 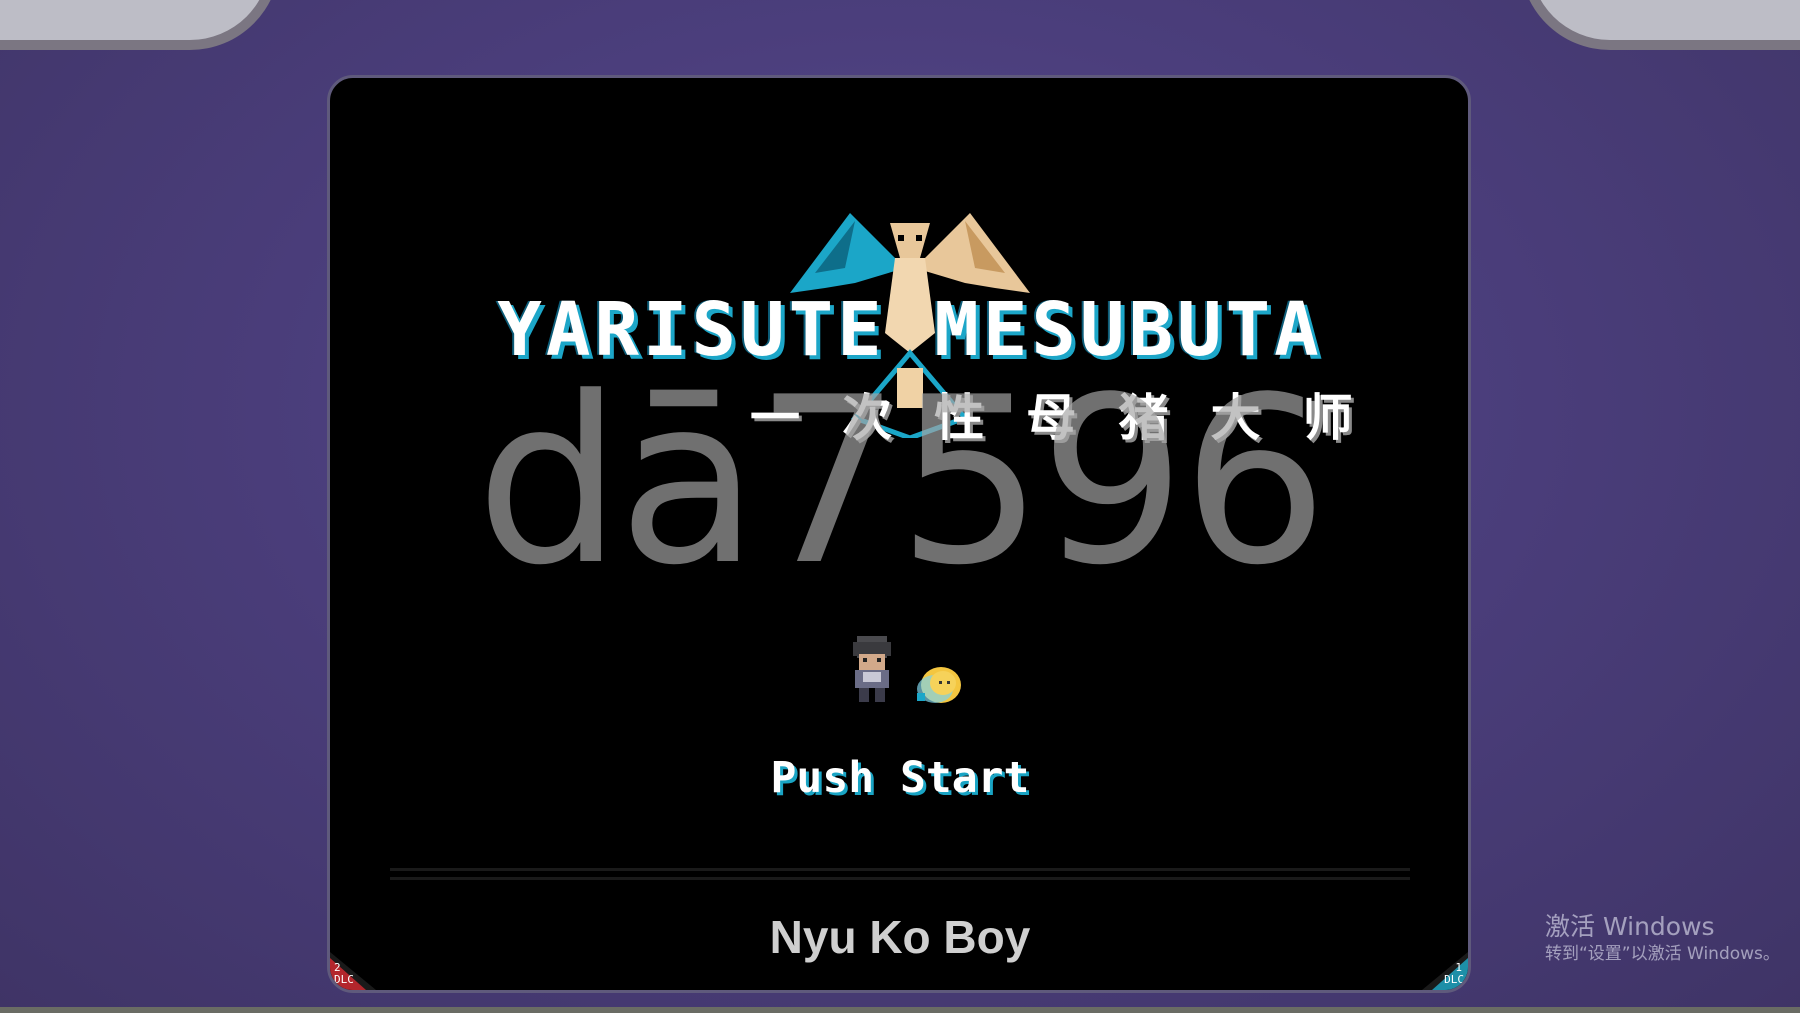 What do you see at coordinates (900, 937) in the screenshot?
I see `console-brand-label: Nyu Ko Boy` at bounding box center [900, 937].